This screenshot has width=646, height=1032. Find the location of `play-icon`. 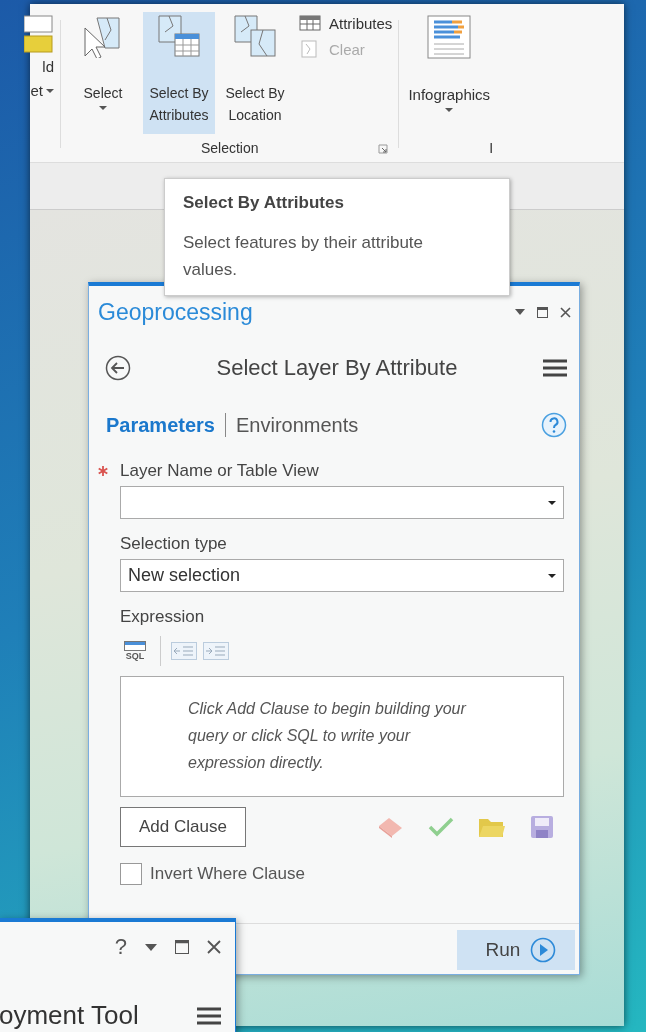

play-icon is located at coordinates (543, 950).